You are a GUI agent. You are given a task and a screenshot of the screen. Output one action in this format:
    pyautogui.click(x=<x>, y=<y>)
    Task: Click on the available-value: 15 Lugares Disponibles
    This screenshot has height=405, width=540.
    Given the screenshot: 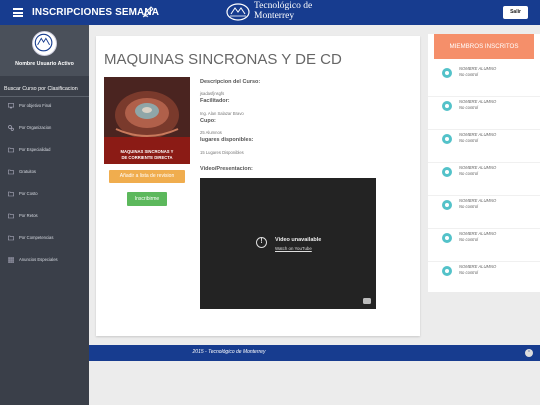 What is the action you would take?
    pyautogui.click(x=222, y=152)
    